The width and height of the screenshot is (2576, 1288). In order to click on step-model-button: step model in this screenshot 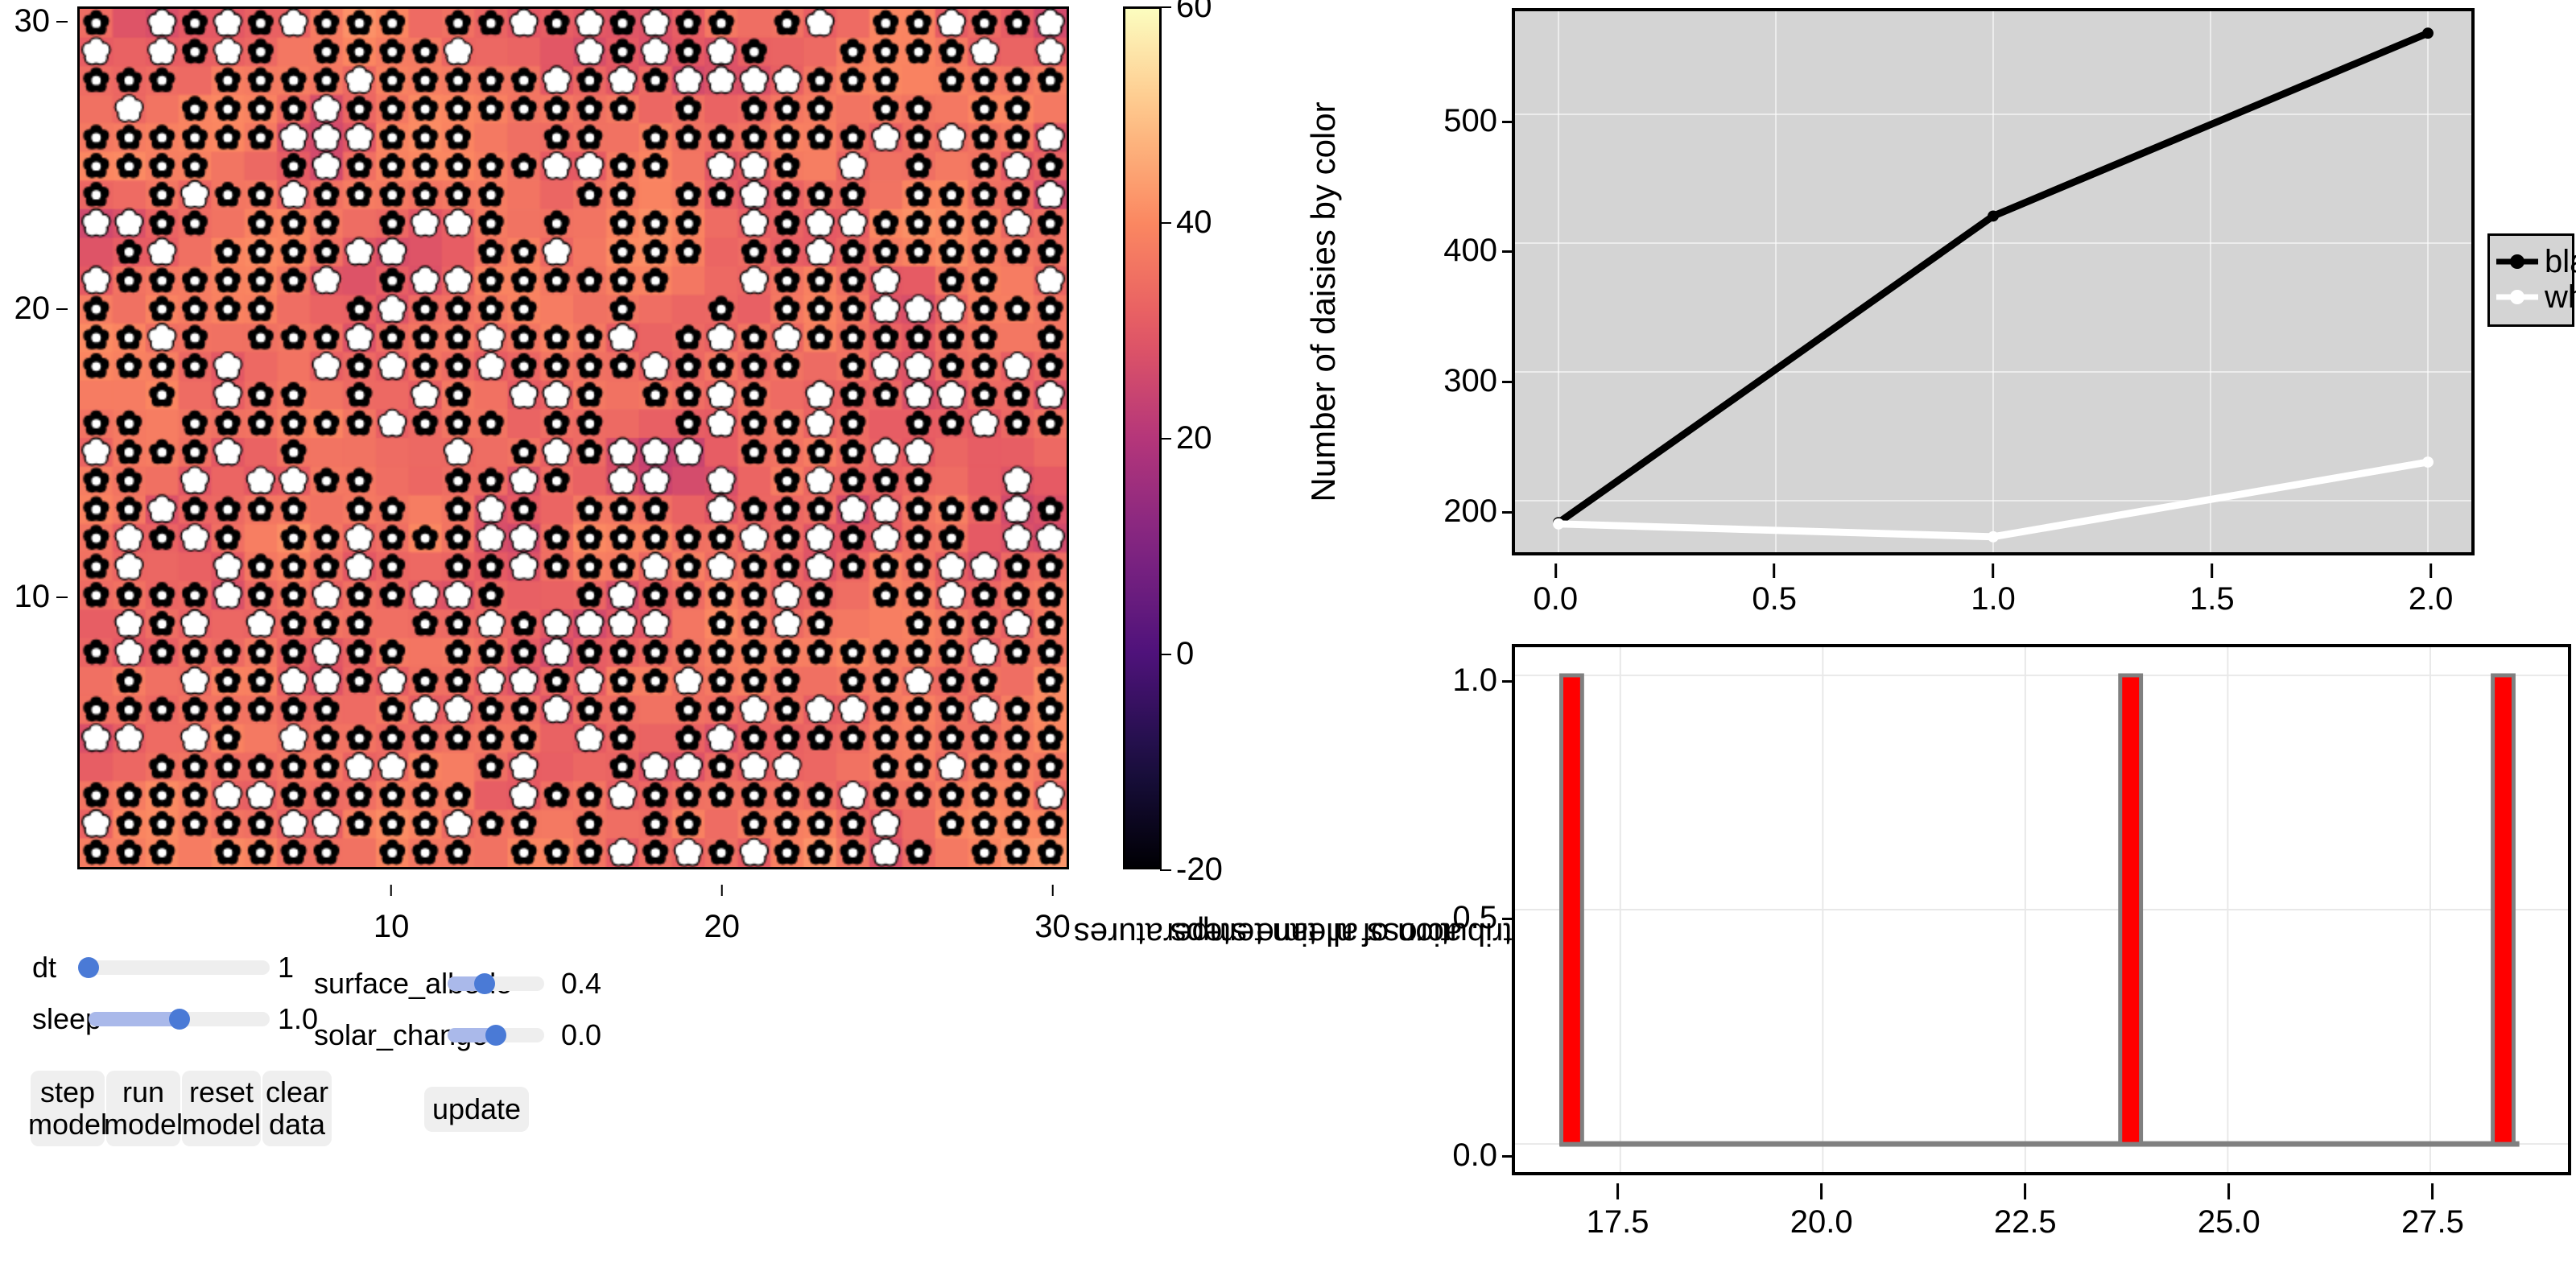, I will do `click(67, 1108)`.